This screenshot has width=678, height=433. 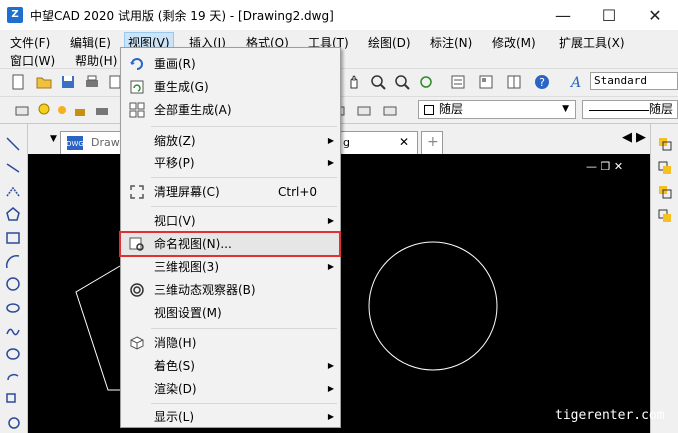 What do you see at coordinates (565, 109) in the screenshot?
I see `chevron-down-icon: ▼` at bounding box center [565, 109].